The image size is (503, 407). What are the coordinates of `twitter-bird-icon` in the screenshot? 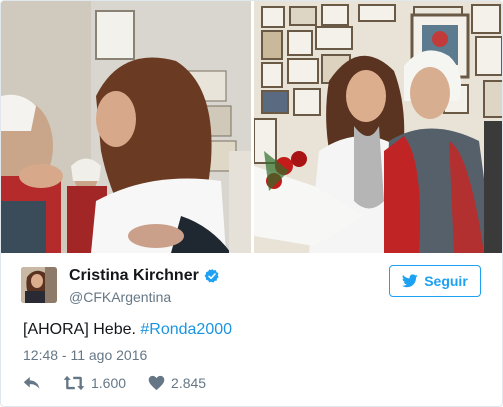 It's located at (410, 281).